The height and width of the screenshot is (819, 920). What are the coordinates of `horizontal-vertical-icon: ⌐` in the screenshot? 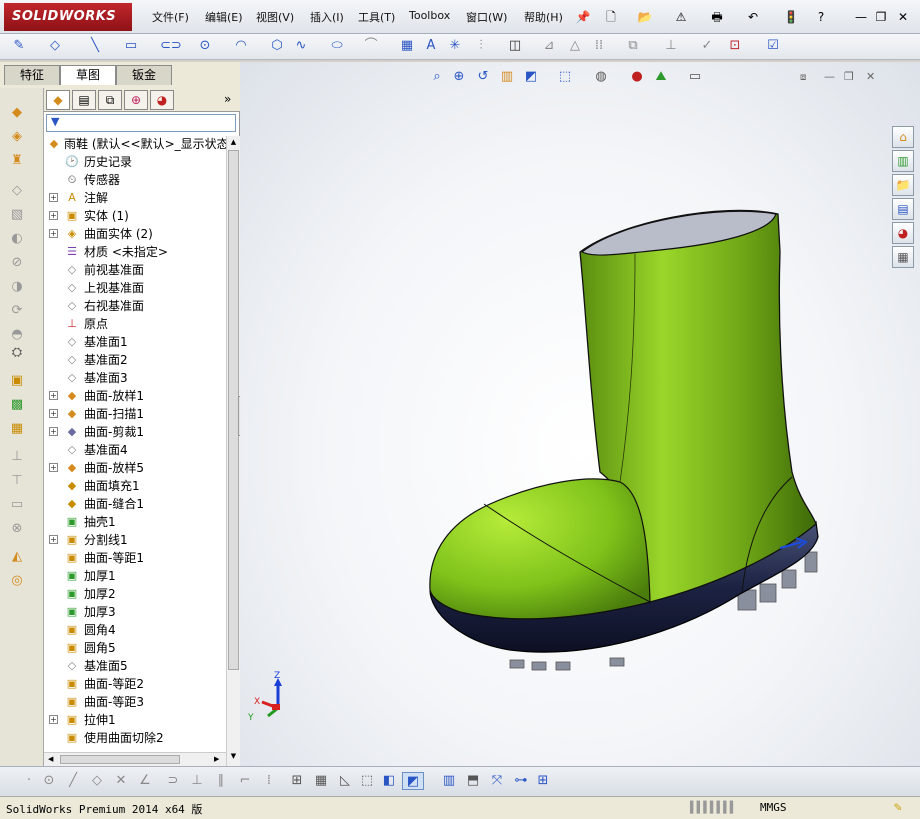 It's located at (245, 781).